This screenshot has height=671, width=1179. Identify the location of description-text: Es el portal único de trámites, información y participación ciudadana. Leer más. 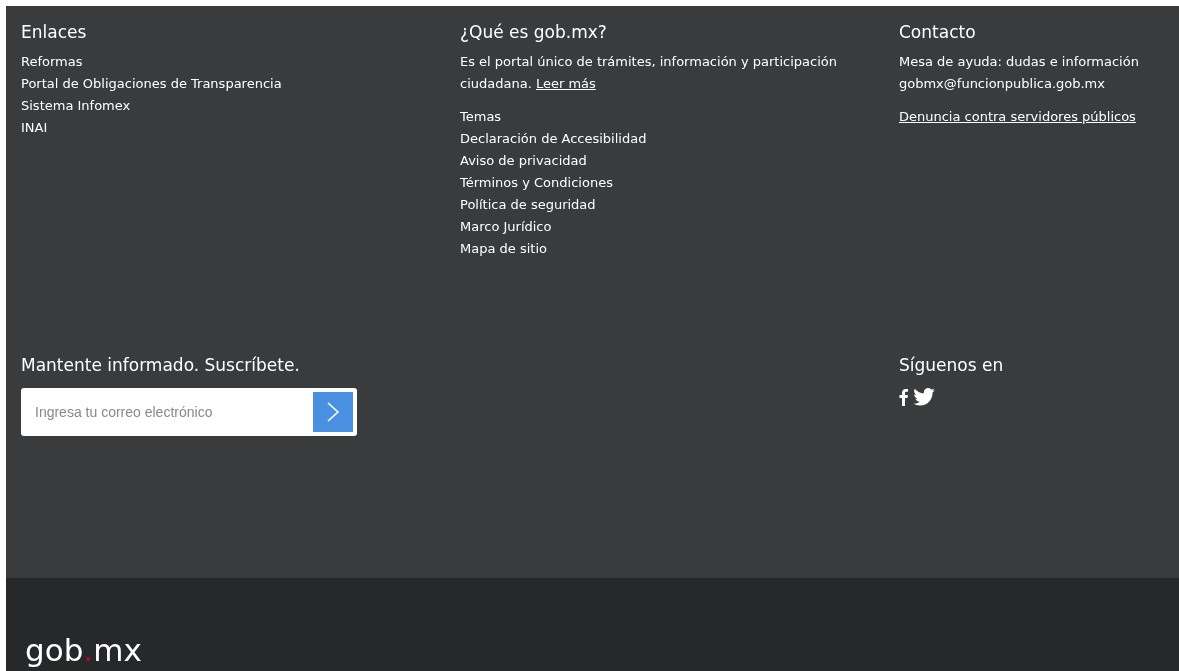
(649, 73).